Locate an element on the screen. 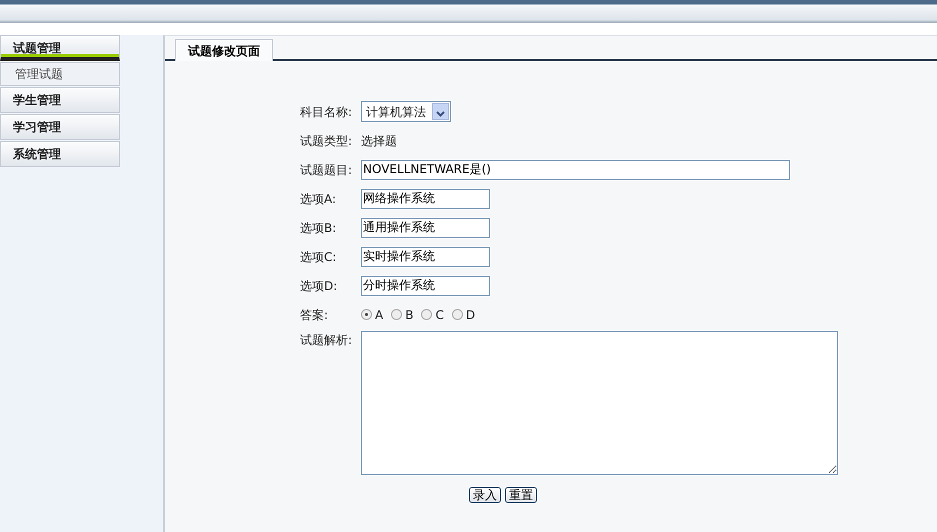 The height and width of the screenshot is (532, 937). input-field: 通用操作系统 is located at coordinates (425, 228).